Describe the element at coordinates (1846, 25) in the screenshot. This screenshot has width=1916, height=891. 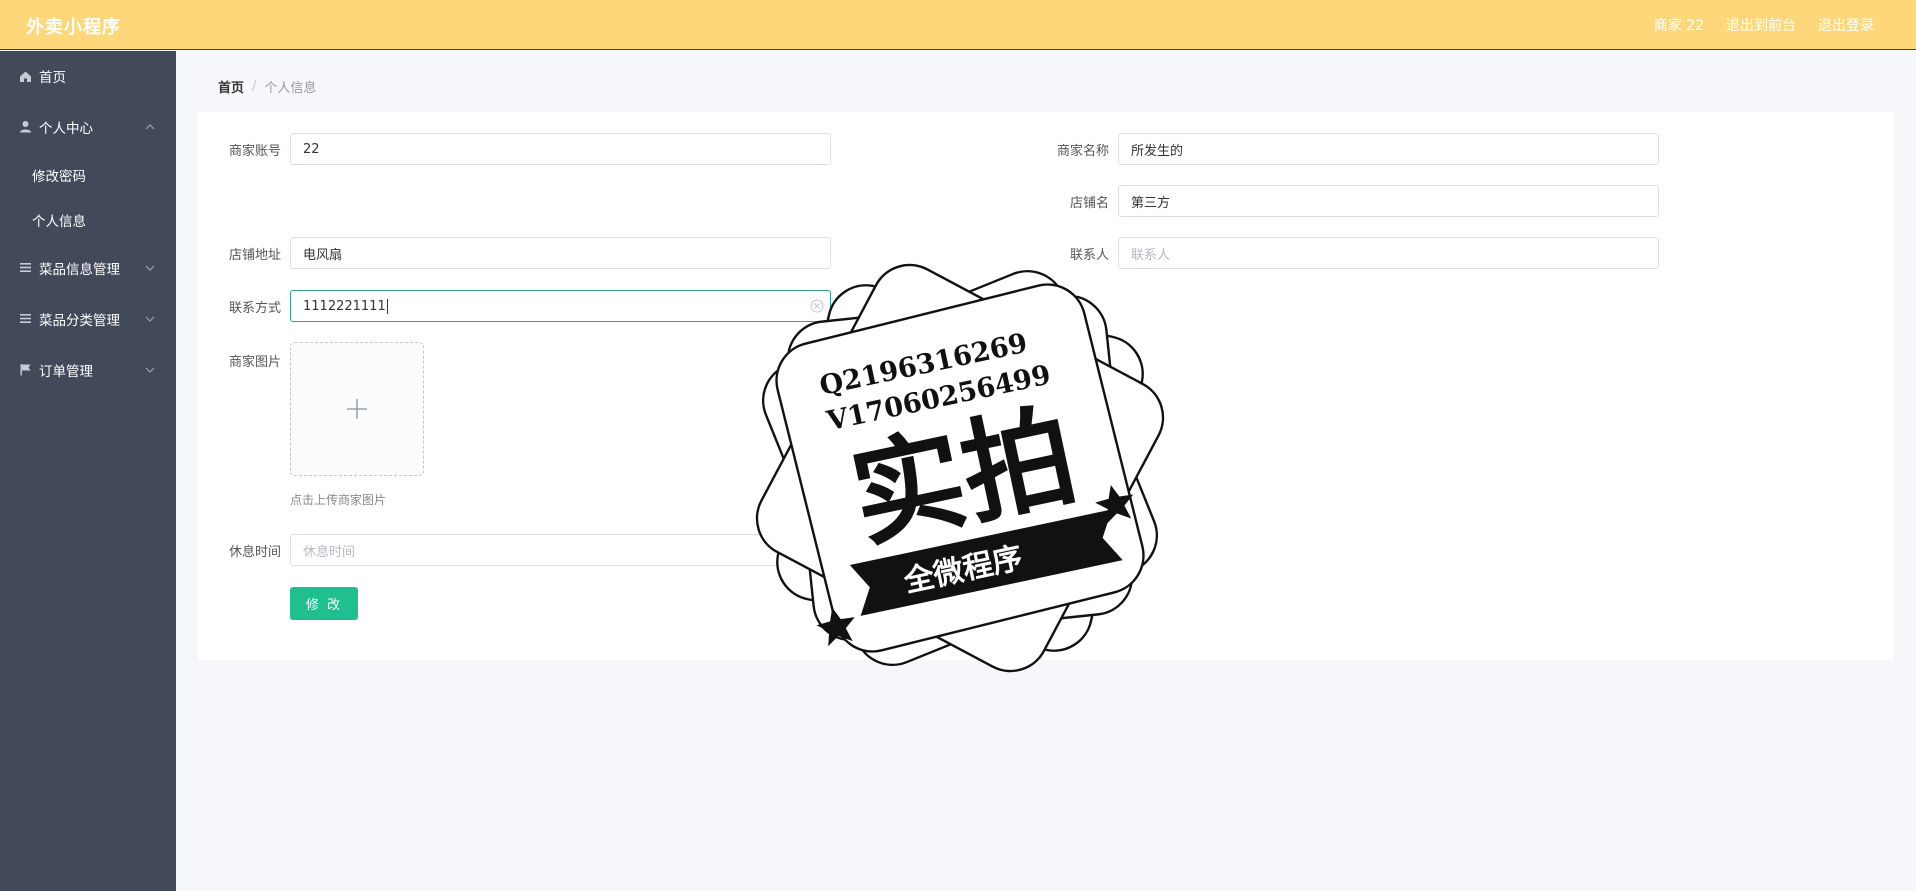
I see `logout-link: 退出登录` at that location.